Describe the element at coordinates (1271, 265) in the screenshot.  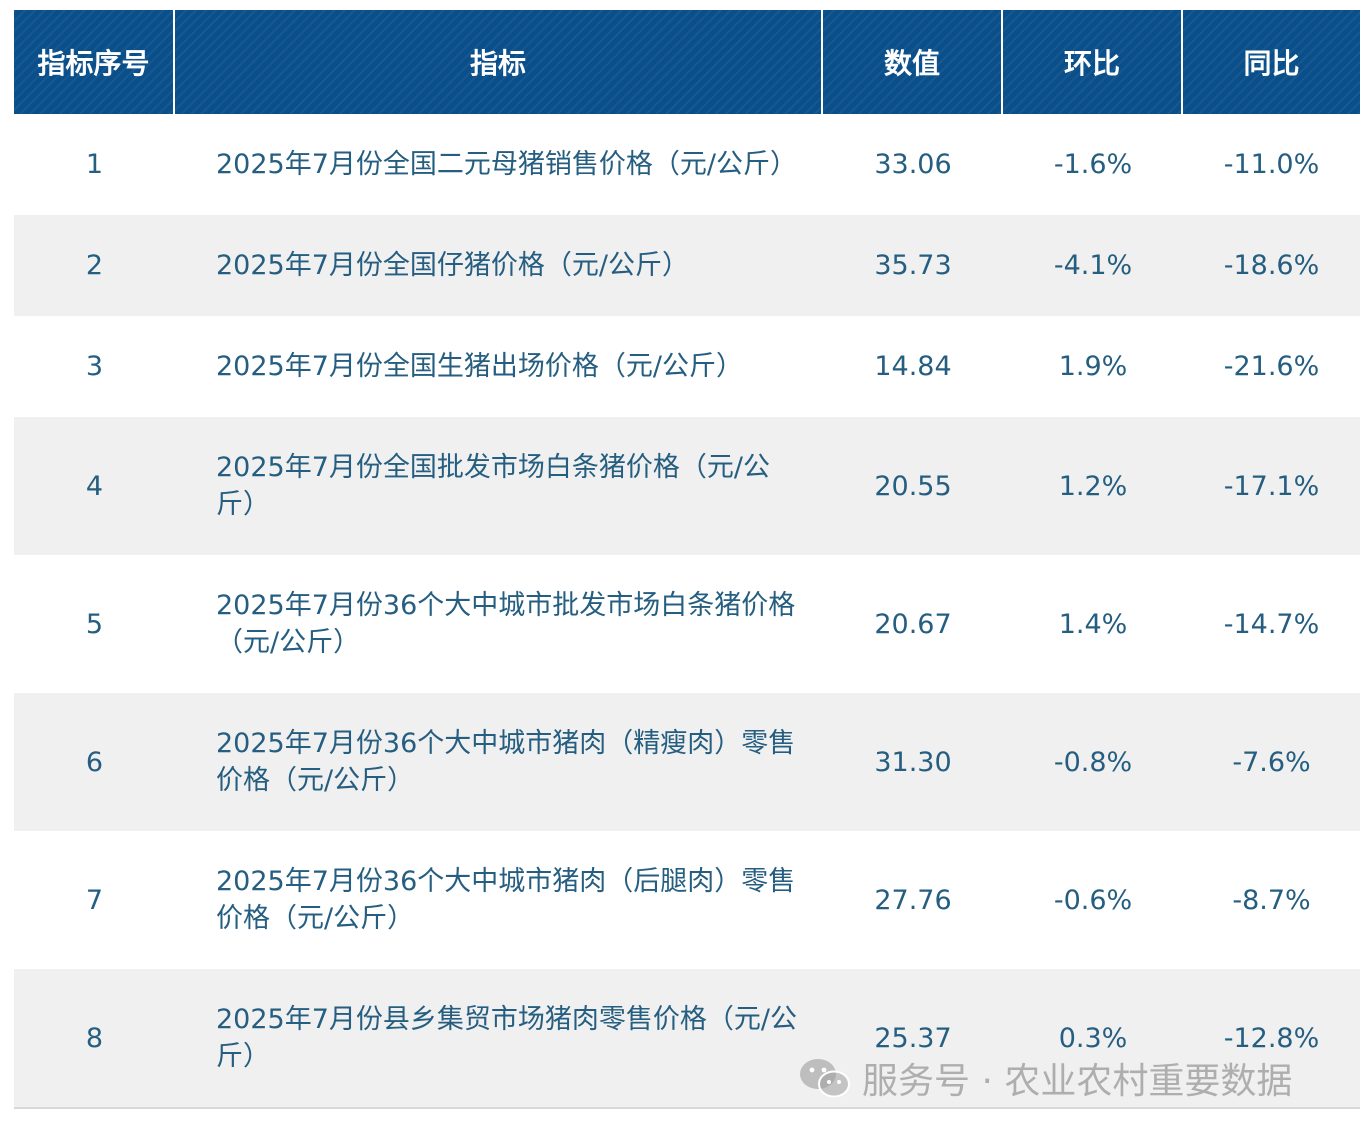
I see `row-yoy: -18.6%` at that location.